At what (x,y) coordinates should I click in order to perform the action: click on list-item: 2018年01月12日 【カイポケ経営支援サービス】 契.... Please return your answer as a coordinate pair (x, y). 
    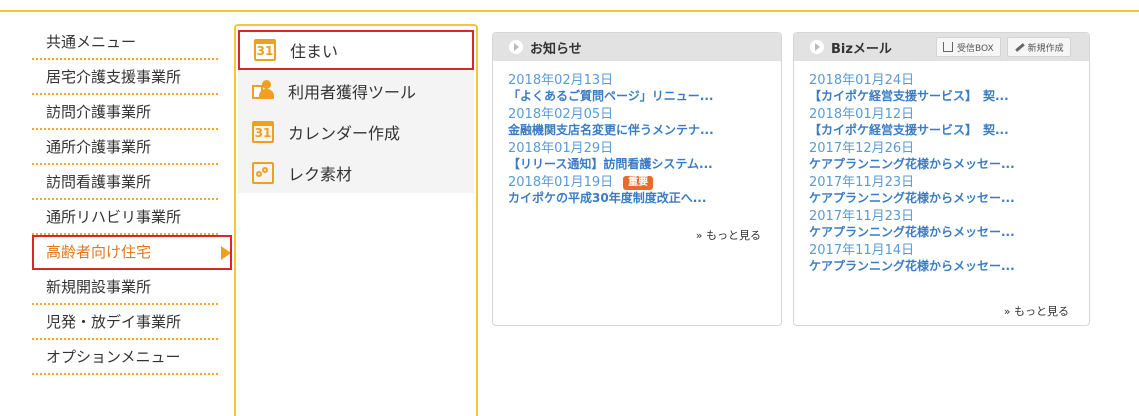
    Looking at the image, I should click on (949, 122).